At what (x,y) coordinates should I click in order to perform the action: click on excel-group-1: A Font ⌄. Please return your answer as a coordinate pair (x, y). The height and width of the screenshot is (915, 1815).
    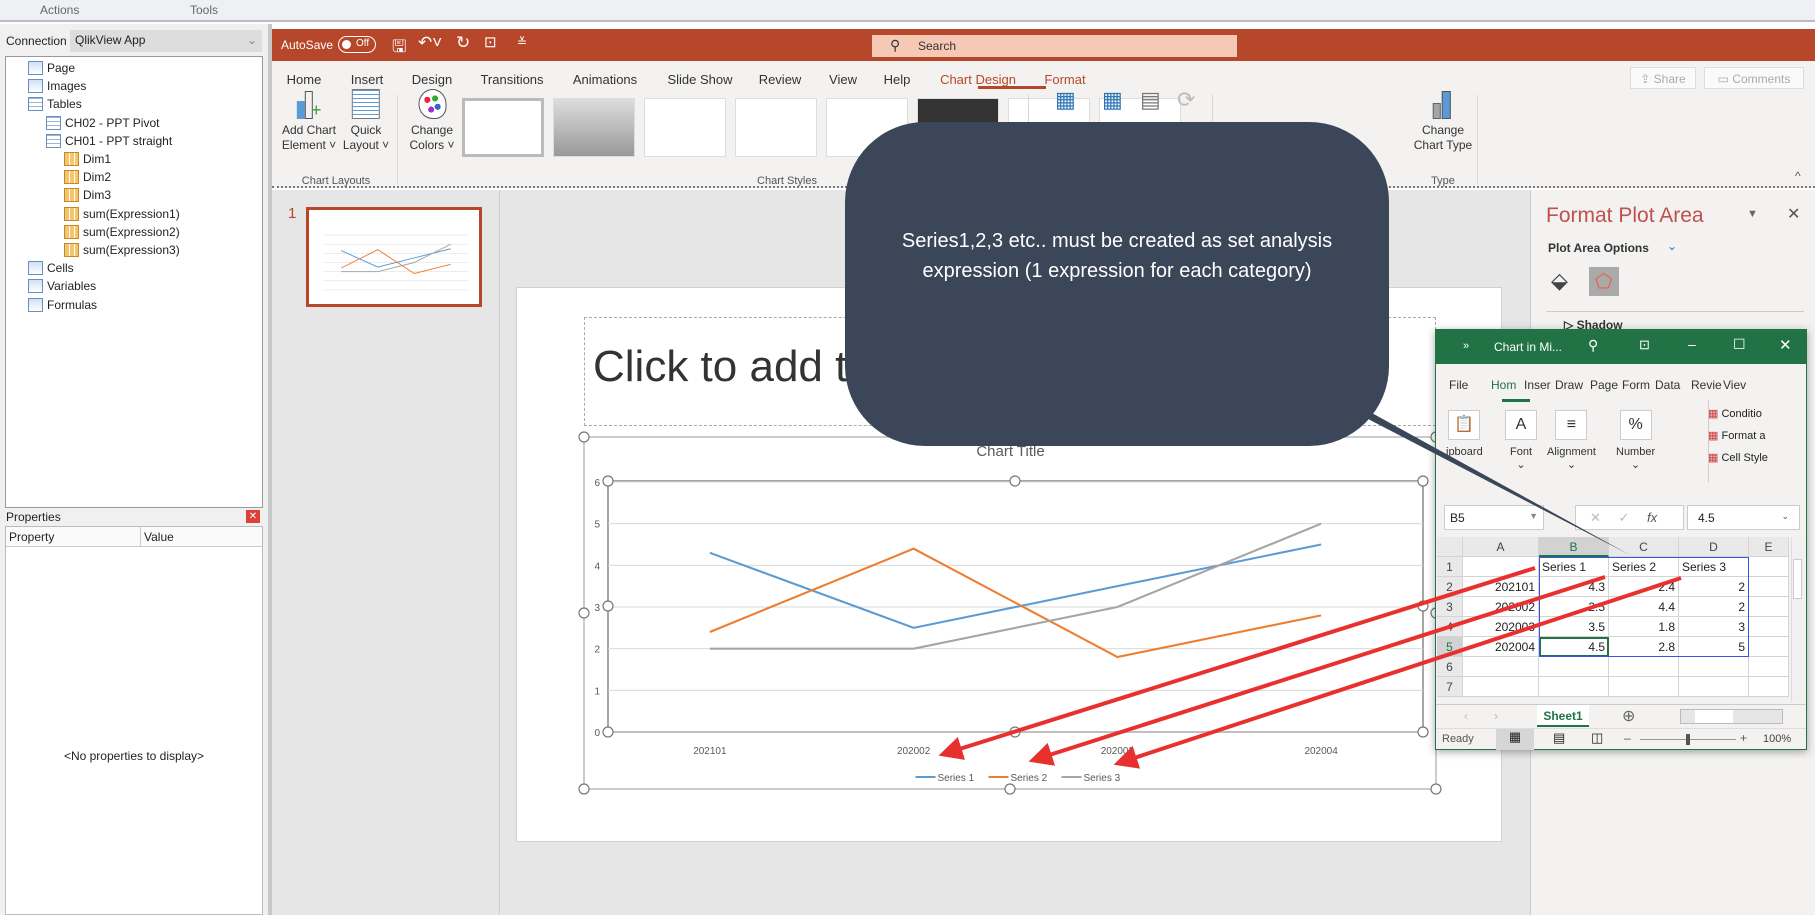
    Looking at the image, I should click on (1521, 440).